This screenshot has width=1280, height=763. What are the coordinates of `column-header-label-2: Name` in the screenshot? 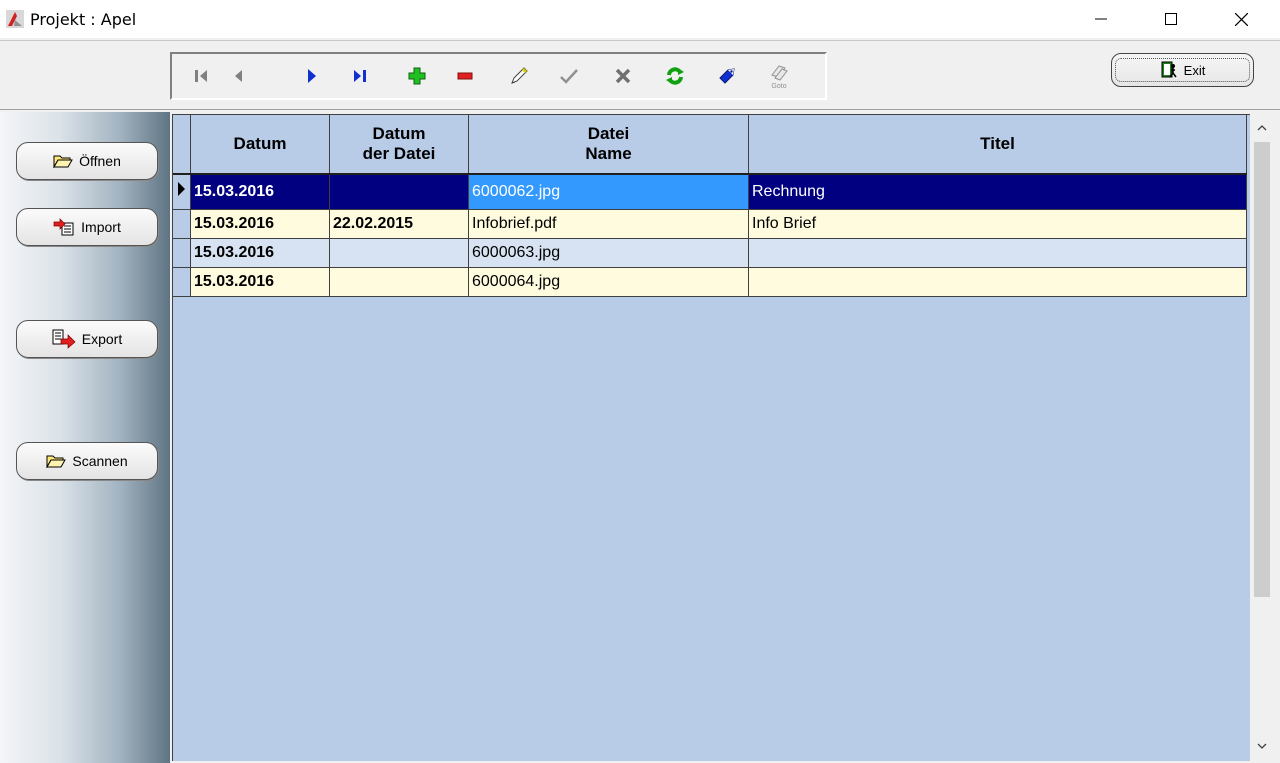 It's located at (608, 153).